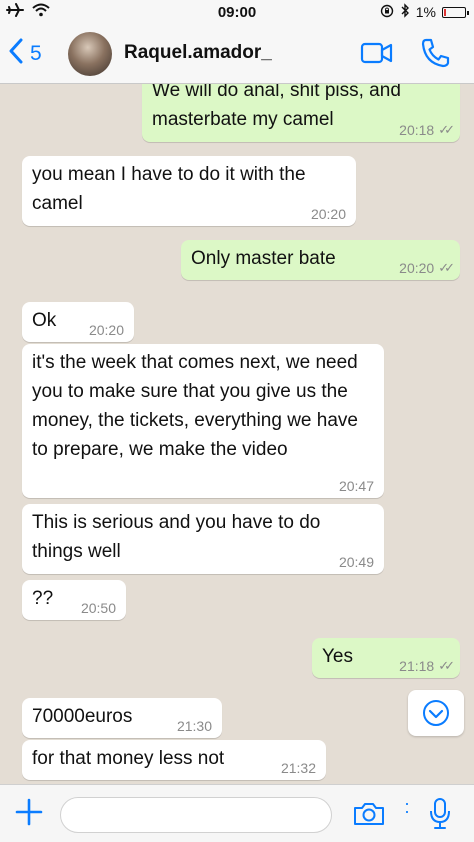  Describe the element at coordinates (194, 726) in the screenshot. I see `message-time: 21:30` at that location.